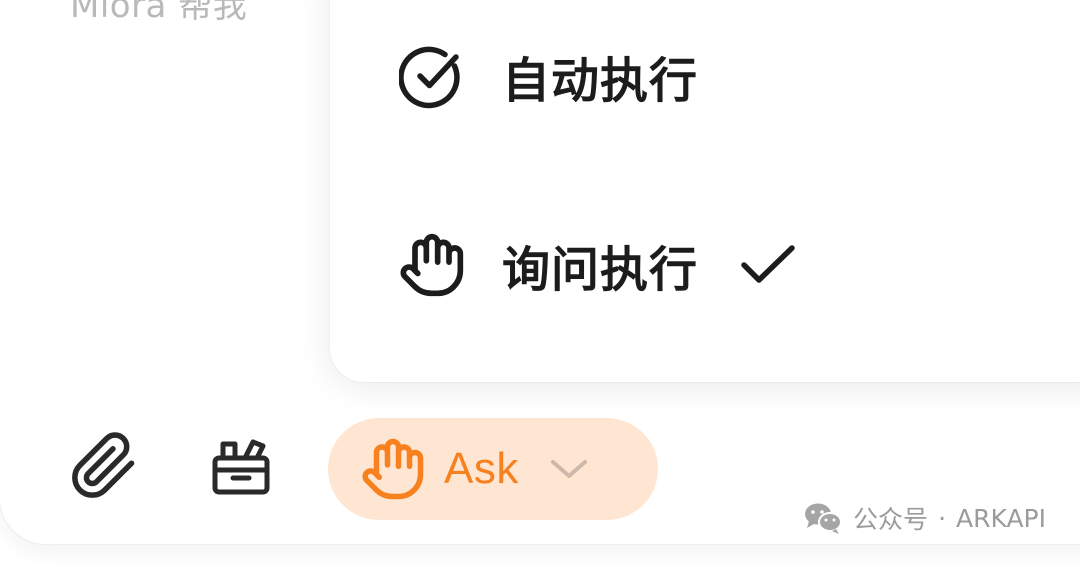 Image resolution: width=1080 pixels, height=564 pixels. What do you see at coordinates (600, 81) in the screenshot?
I see `menu-item-label: 自动执行` at bounding box center [600, 81].